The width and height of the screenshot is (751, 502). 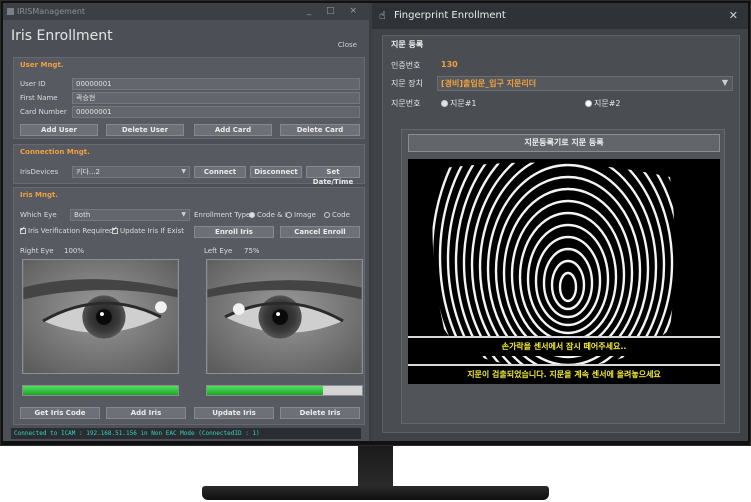 What do you see at coordinates (406, 103) in the screenshot?
I see `finger-number-label: 지문번호` at bounding box center [406, 103].